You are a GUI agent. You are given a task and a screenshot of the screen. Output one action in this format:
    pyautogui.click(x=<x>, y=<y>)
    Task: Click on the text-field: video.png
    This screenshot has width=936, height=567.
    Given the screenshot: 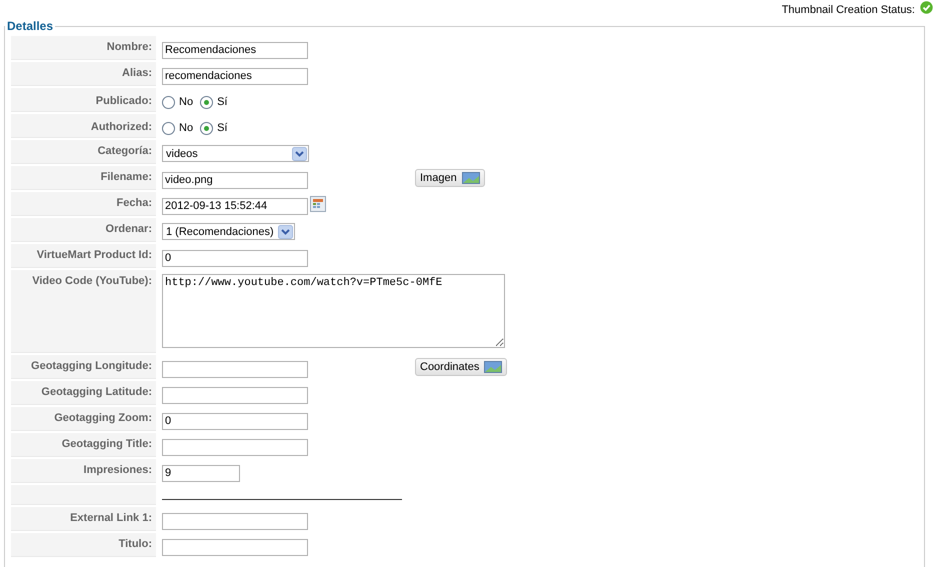 What is the action you would take?
    pyautogui.click(x=235, y=180)
    